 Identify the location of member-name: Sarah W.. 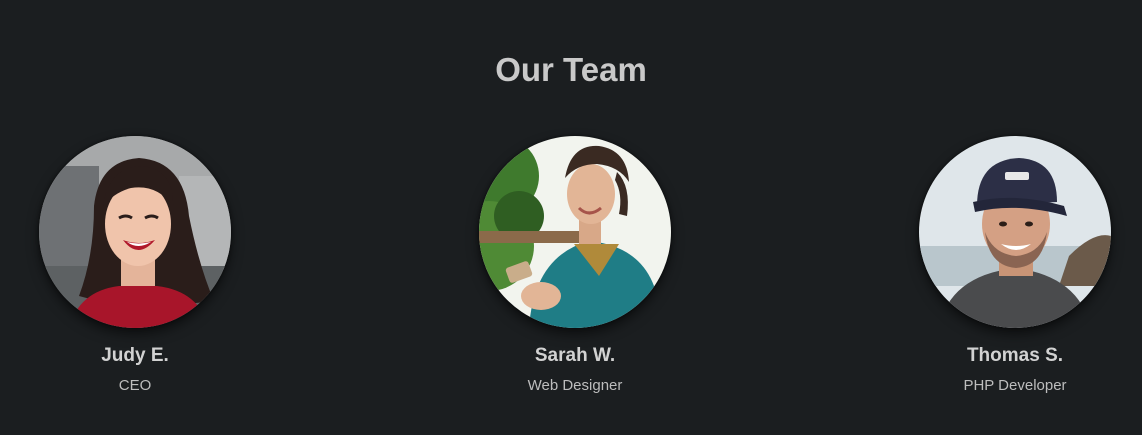
(575, 355).